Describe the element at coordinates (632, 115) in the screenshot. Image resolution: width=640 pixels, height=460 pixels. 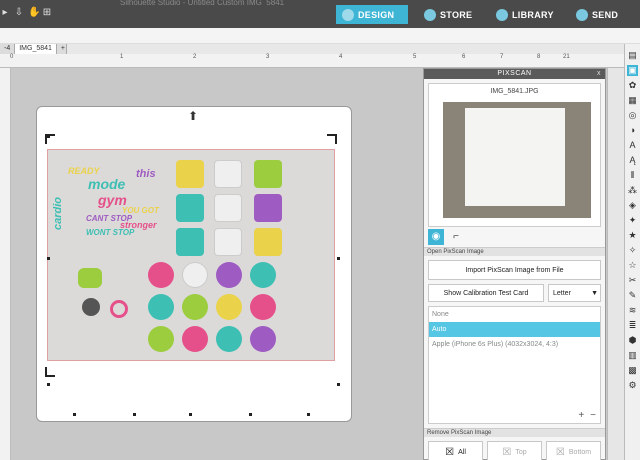
I see `offset-icon: ◎` at that location.